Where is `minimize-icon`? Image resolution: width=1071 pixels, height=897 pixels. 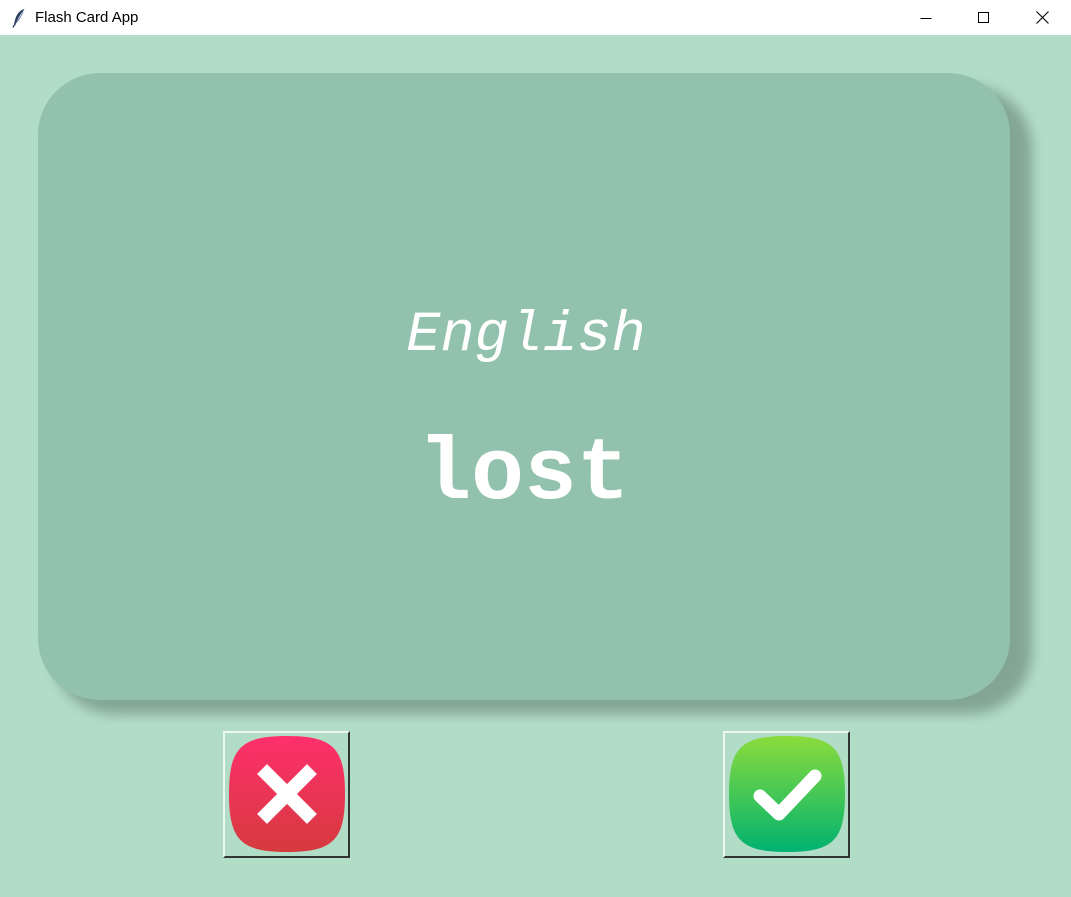
minimize-icon is located at coordinates (926, 18).